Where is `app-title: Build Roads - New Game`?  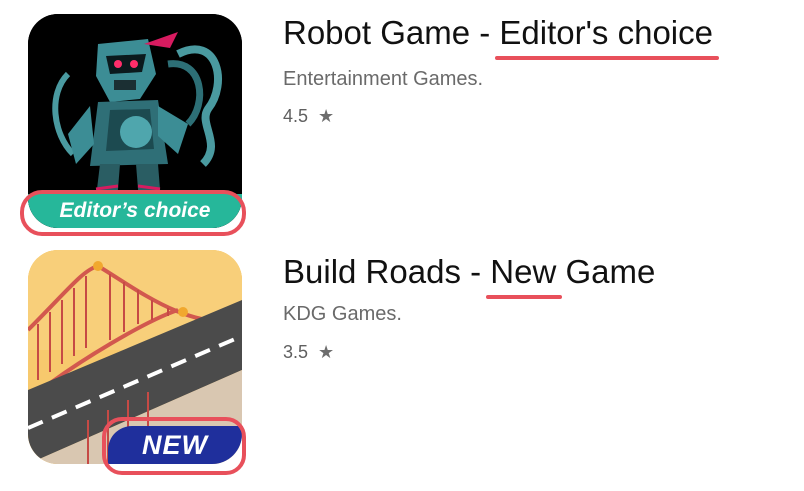
app-title: Build Roads - New Game is located at coordinates (469, 276).